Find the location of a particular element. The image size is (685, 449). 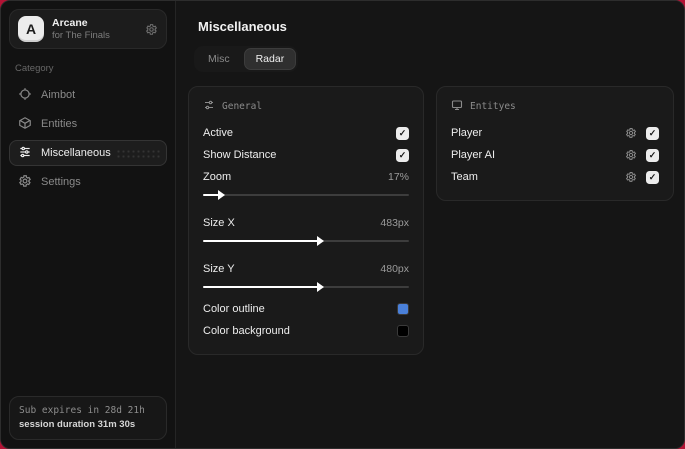

player-gear-icon is located at coordinates (631, 133).